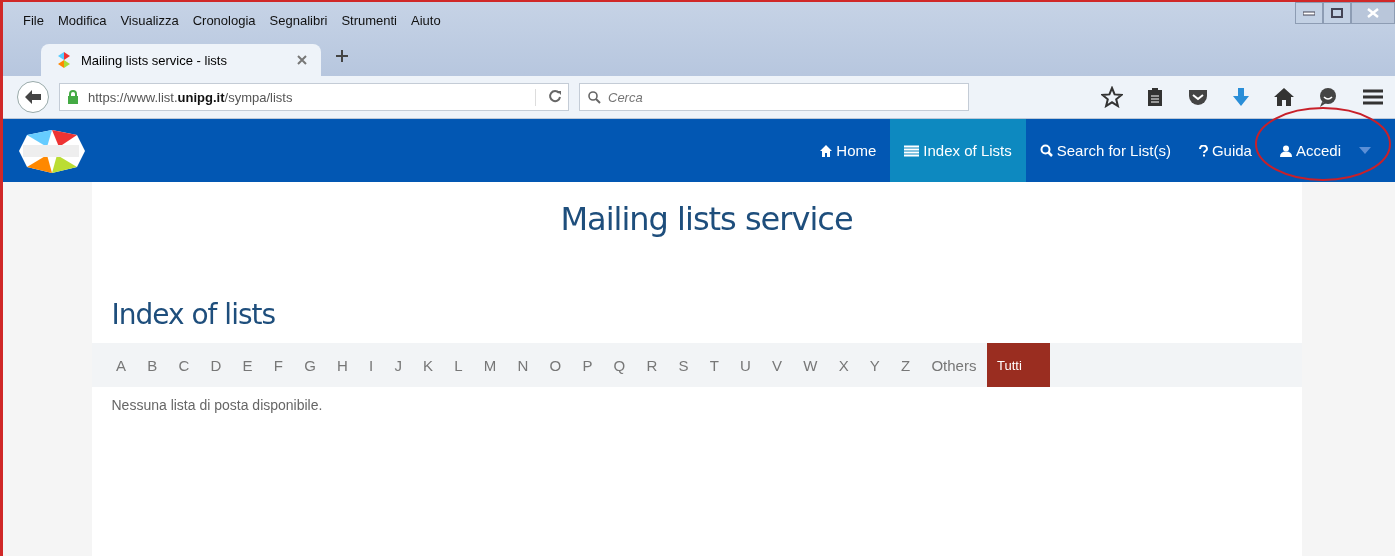  Describe the element at coordinates (458, 365) in the screenshot. I see `letter-link: L` at that location.